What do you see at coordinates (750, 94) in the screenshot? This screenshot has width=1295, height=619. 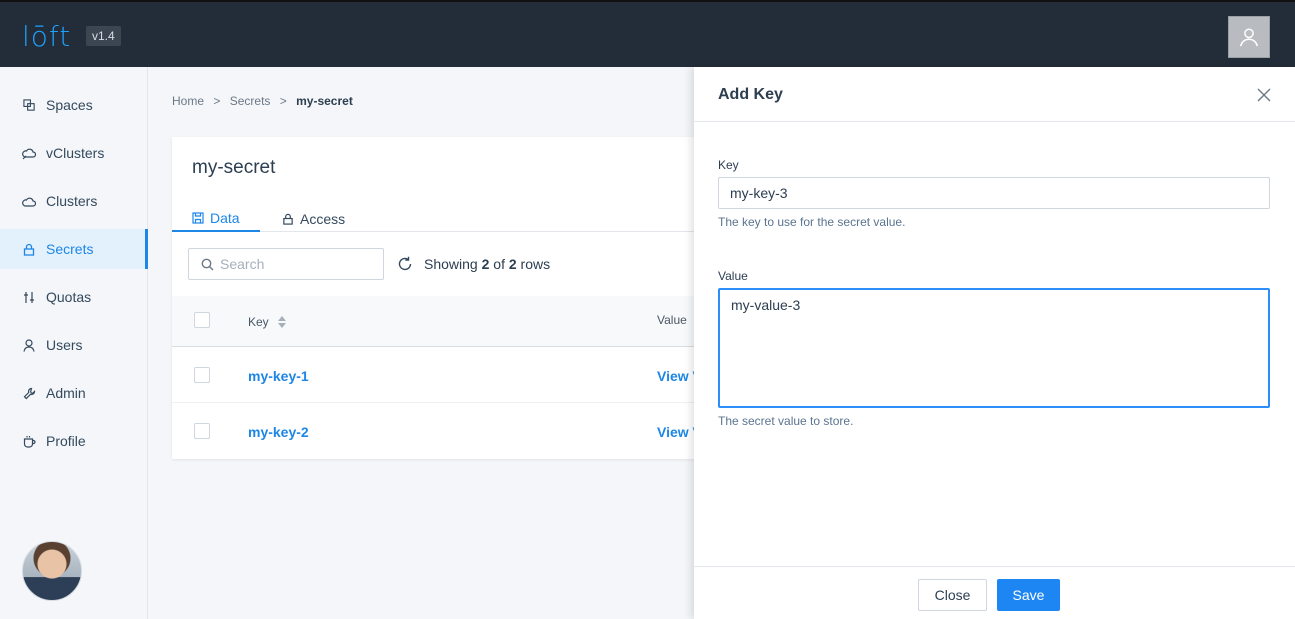 I see `drawer-title: Add Key` at bounding box center [750, 94].